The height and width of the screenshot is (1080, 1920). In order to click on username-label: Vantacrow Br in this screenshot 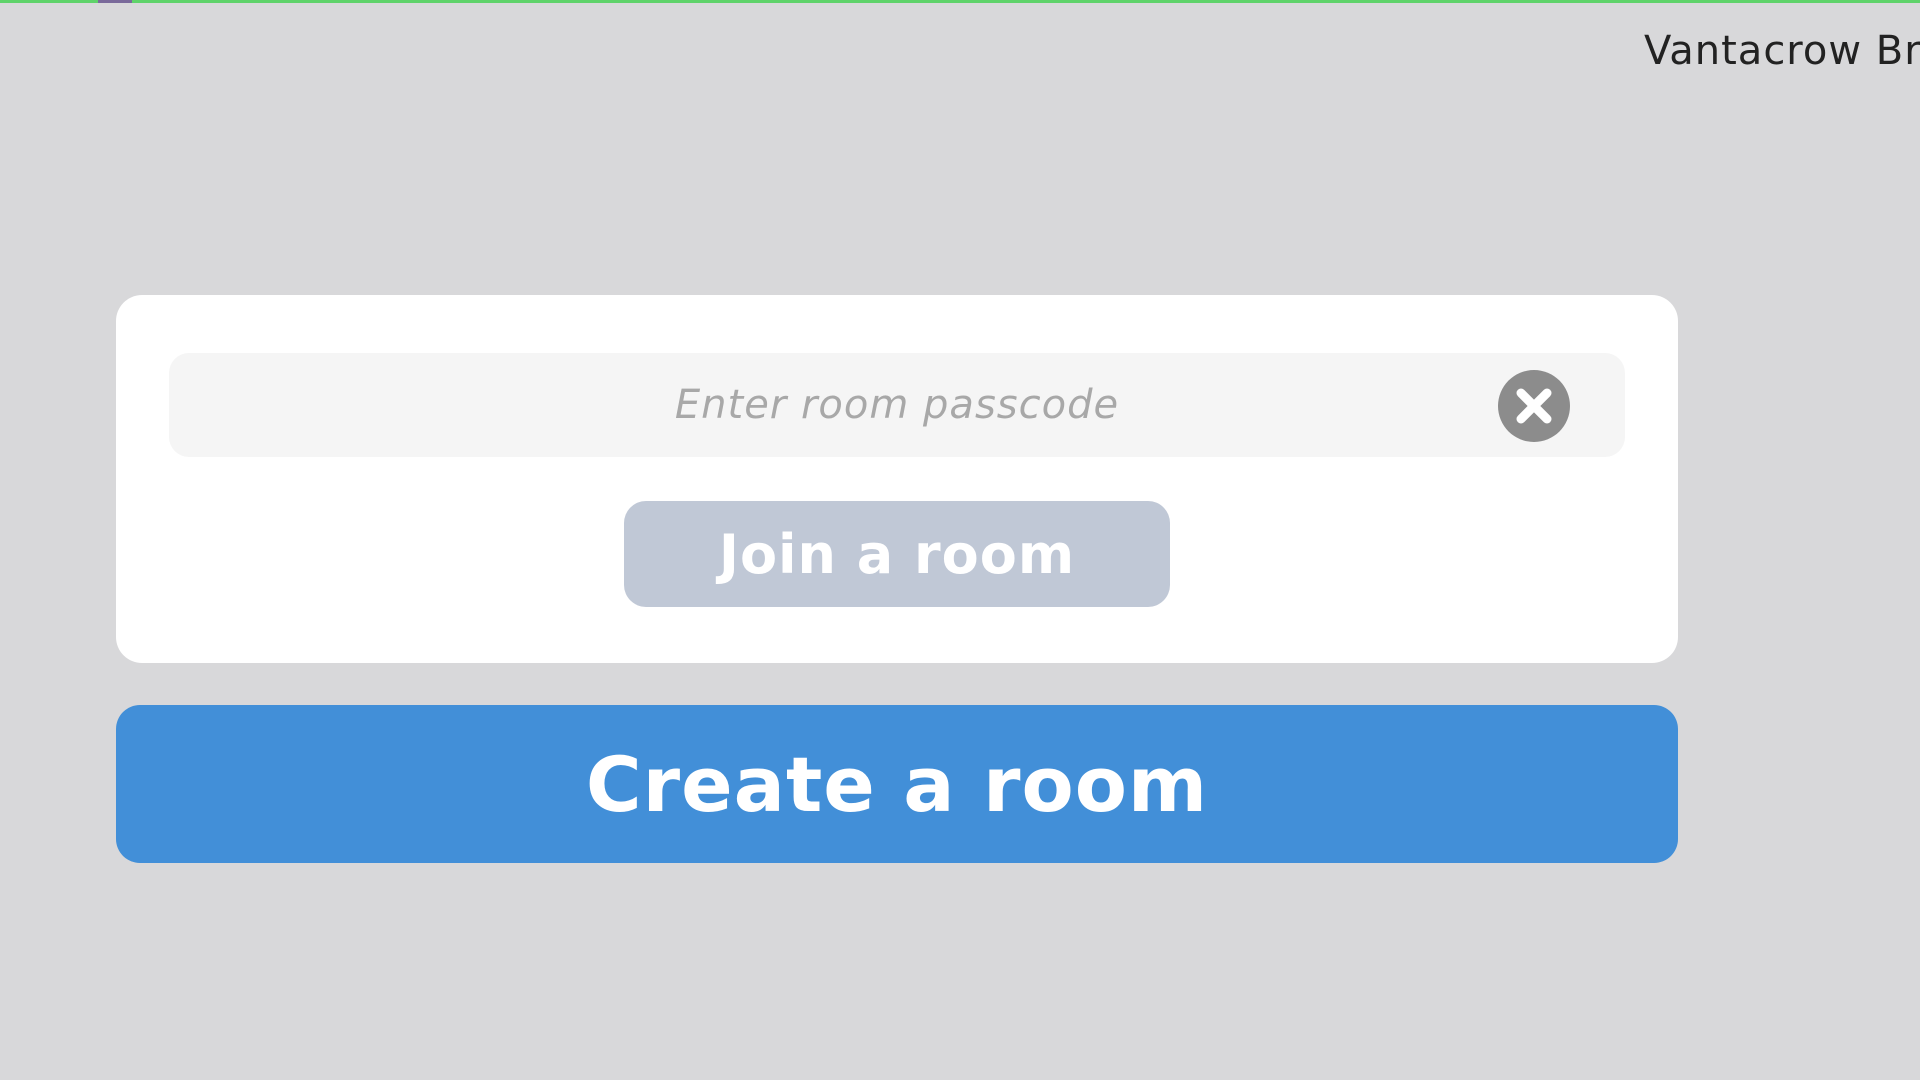, I will do `click(1782, 51)`.